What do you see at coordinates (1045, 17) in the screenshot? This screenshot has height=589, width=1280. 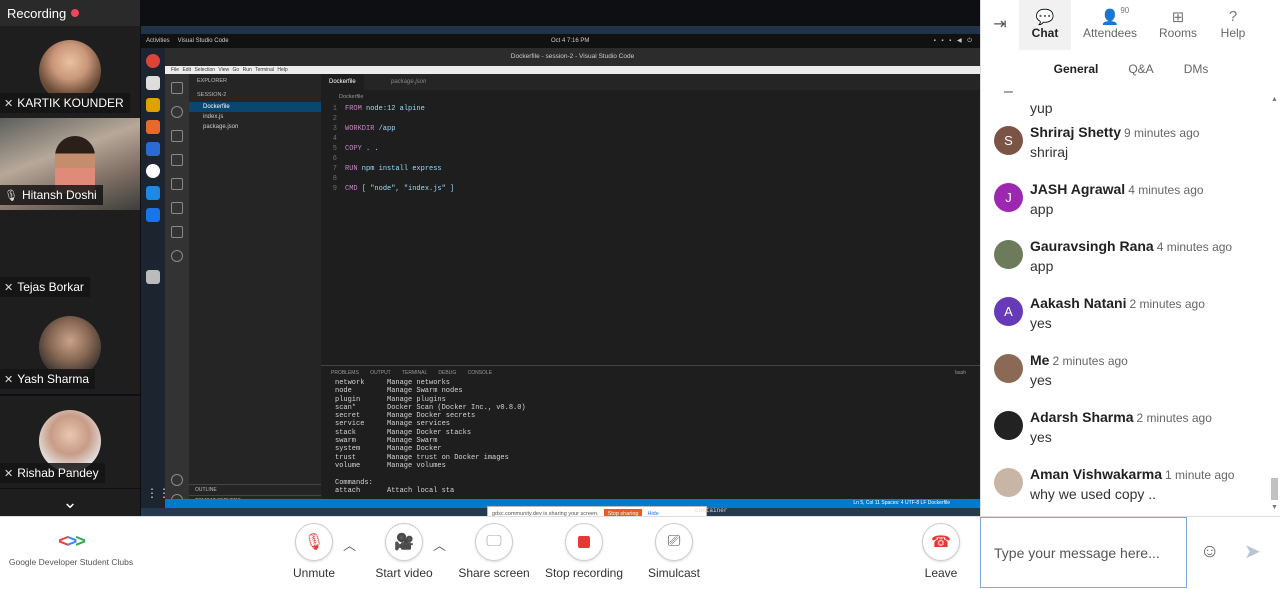 I see `chat-bubble-icon: 💬` at bounding box center [1045, 17].